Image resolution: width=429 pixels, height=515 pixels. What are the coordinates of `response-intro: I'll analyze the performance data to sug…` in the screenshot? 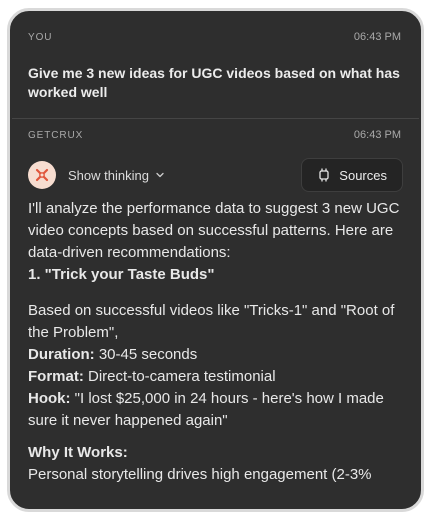 It's located at (214, 230).